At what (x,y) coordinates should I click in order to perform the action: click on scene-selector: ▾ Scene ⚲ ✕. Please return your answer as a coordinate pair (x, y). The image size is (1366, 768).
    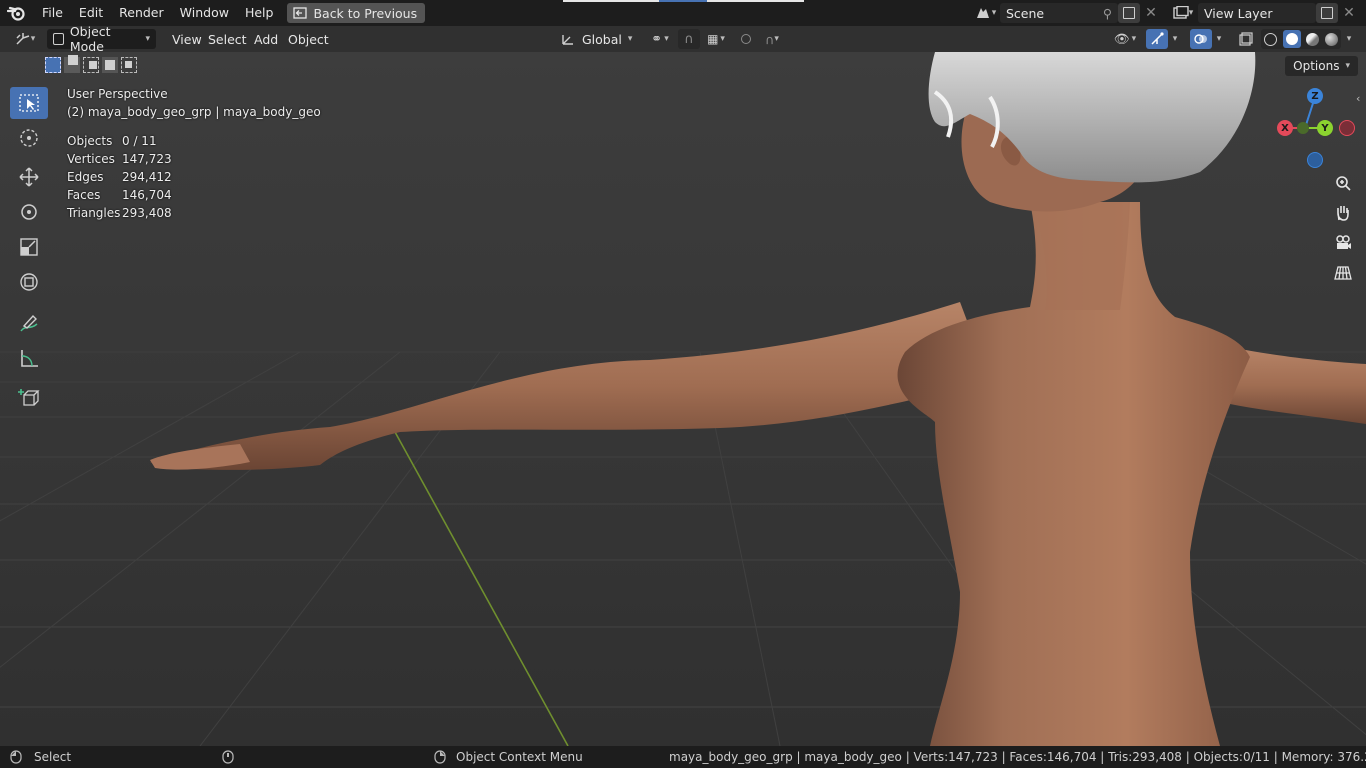
    Looking at the image, I should click on (1066, 13).